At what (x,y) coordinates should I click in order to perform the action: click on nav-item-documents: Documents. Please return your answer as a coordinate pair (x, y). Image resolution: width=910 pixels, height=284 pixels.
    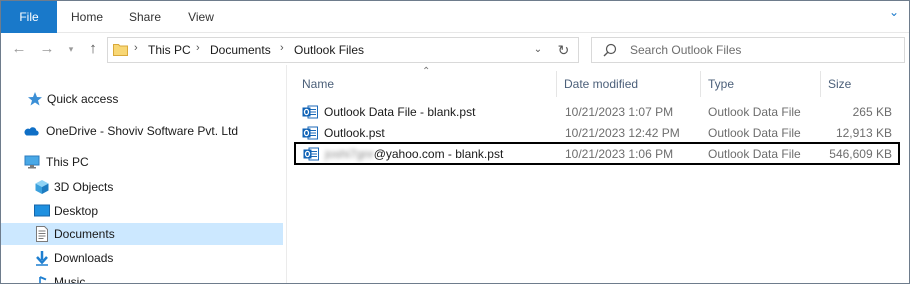
    Looking at the image, I should click on (142, 234).